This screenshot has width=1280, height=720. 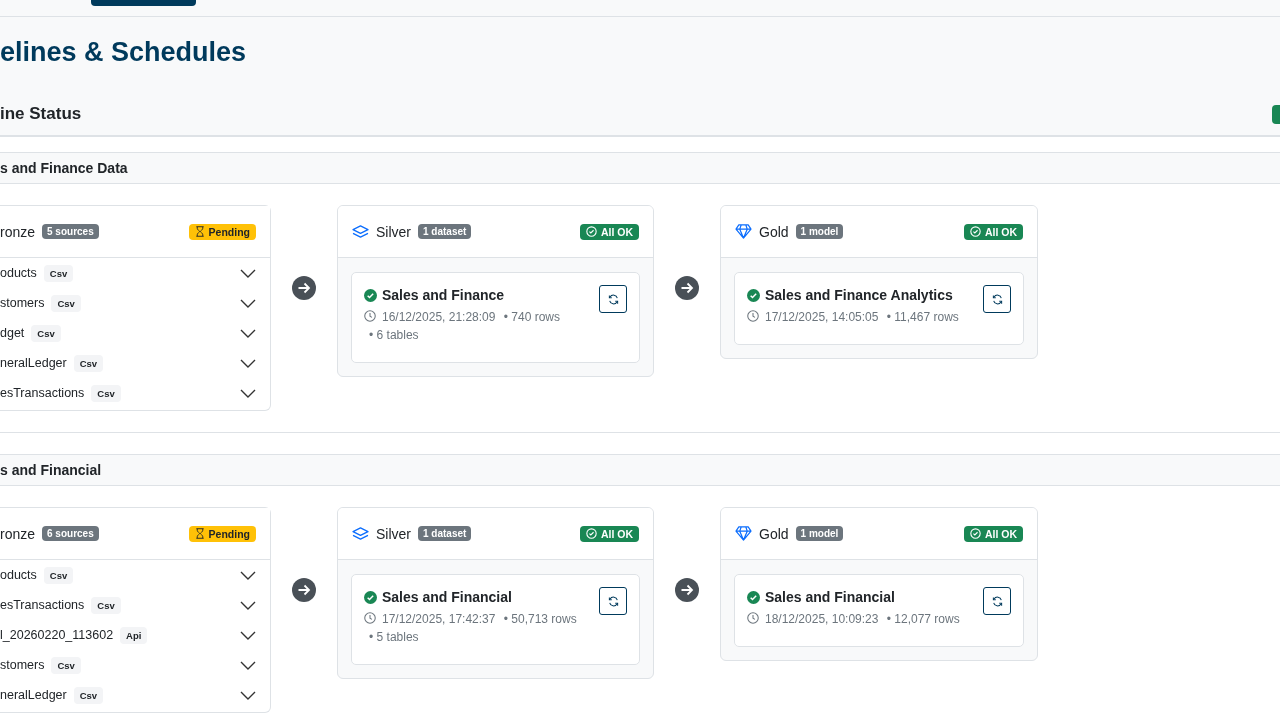 I want to click on hourglass-icon, so click(x=199, y=533).